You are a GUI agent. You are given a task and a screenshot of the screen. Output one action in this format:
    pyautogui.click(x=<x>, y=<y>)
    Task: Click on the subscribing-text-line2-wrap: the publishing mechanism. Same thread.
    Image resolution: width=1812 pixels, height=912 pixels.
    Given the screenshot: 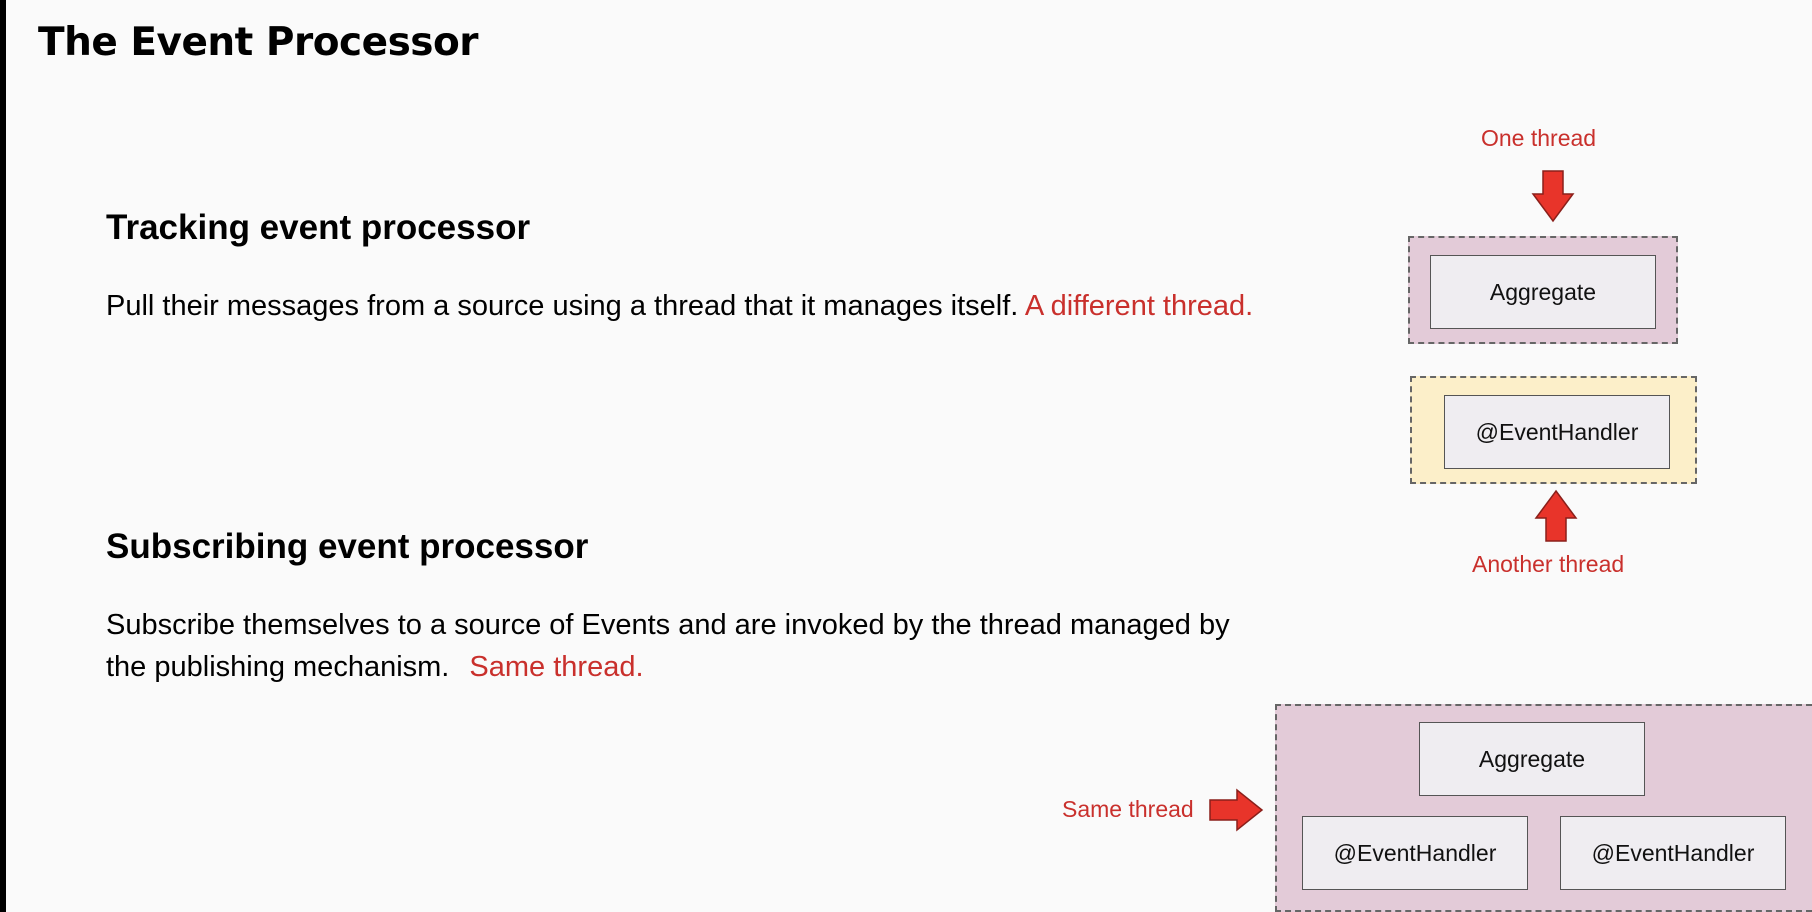 What is the action you would take?
    pyautogui.click(x=668, y=667)
    